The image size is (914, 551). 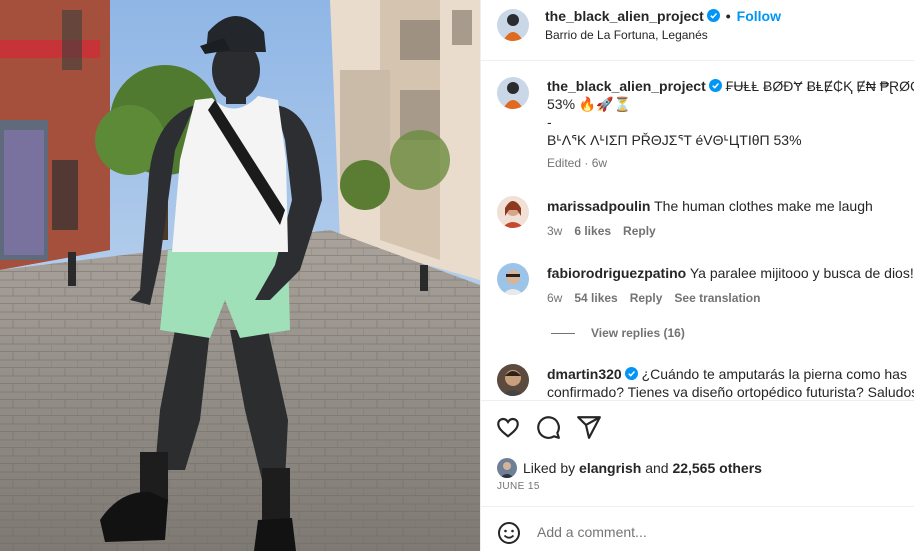 What do you see at coordinates (616, 273) in the screenshot?
I see `comment-username: fabiorodriguezpatino` at bounding box center [616, 273].